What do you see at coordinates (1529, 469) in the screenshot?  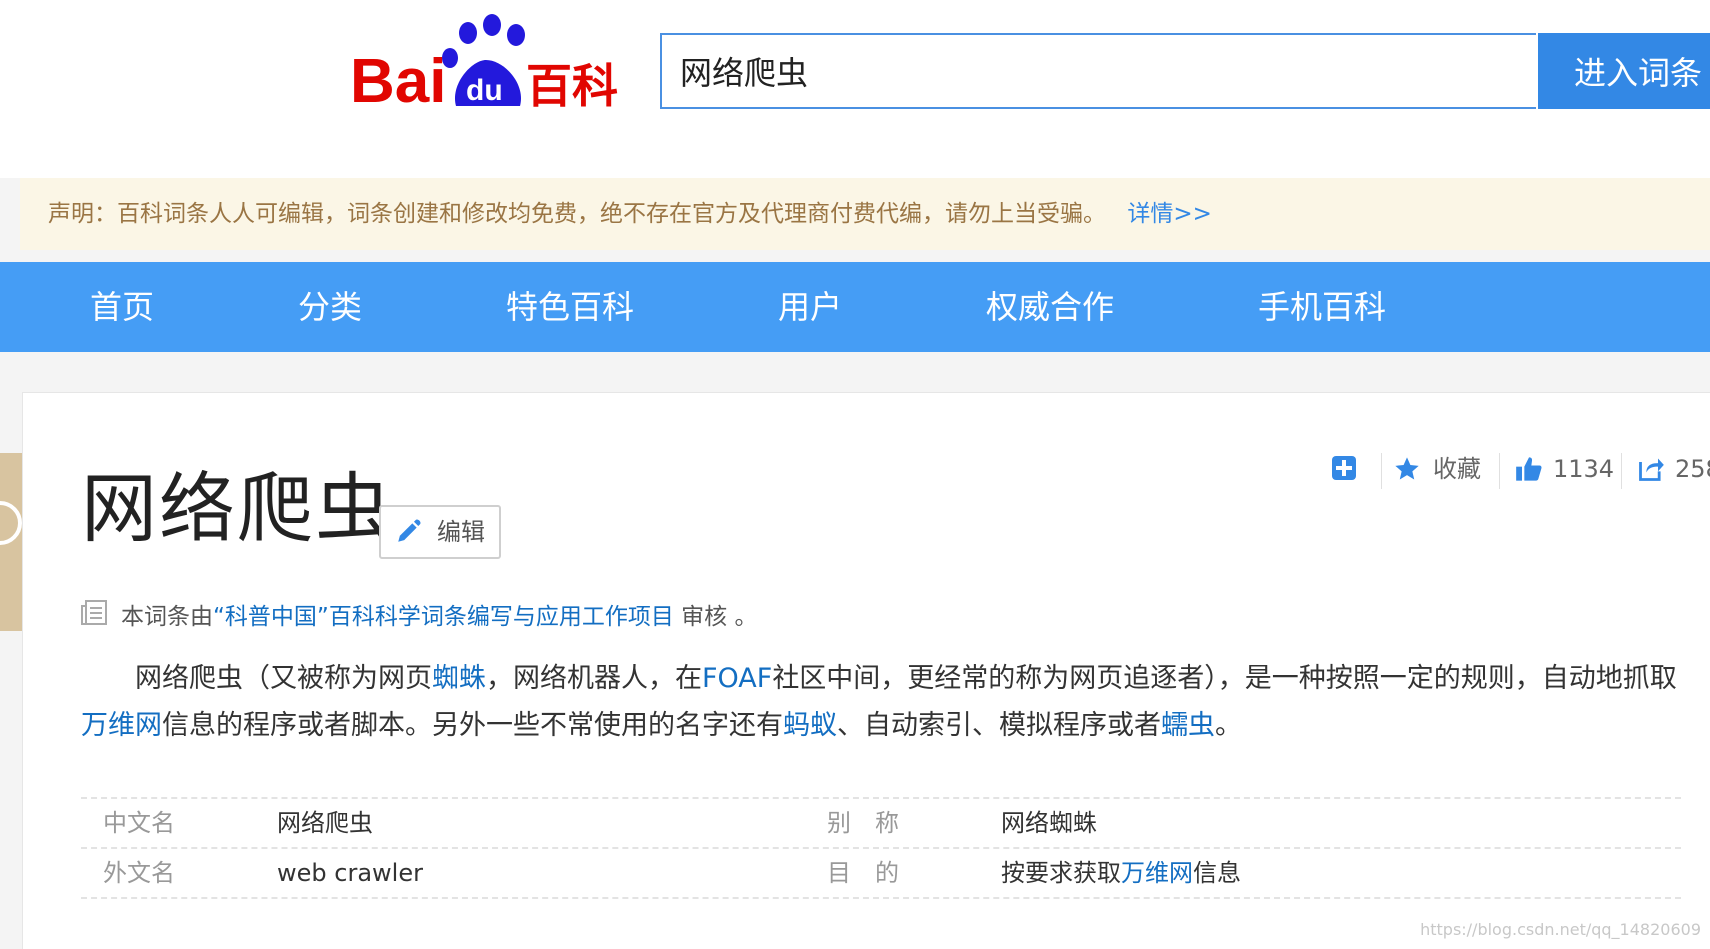 I see `thumbs-up-icon` at bounding box center [1529, 469].